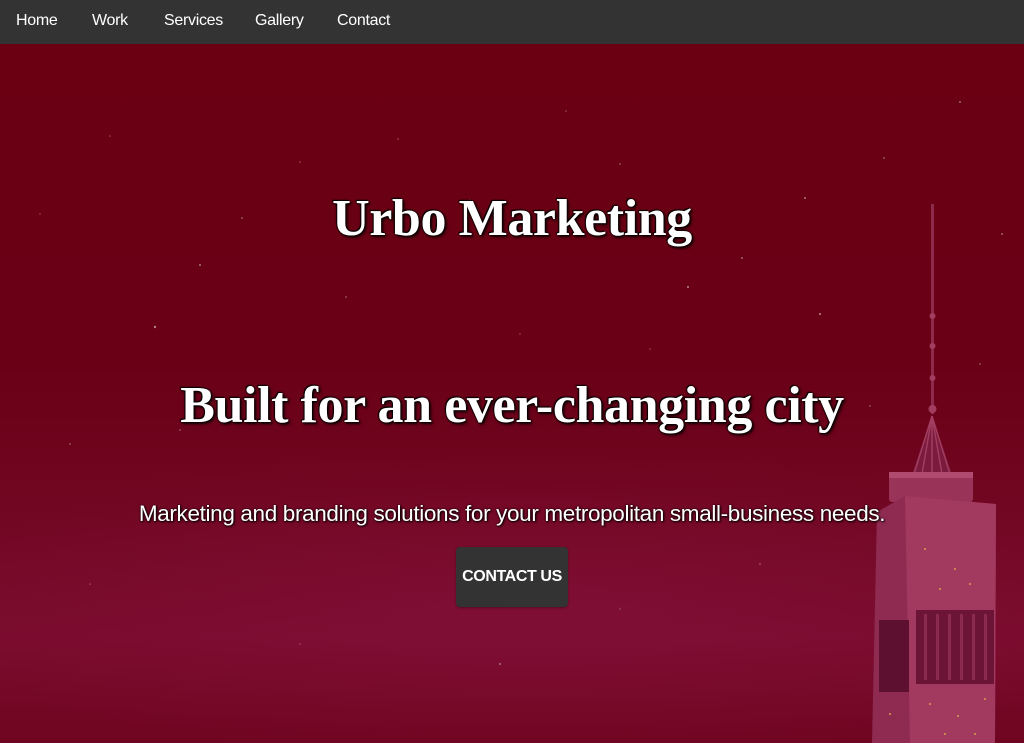  I want to click on contact-us-button: CONTACT US, so click(512, 577).